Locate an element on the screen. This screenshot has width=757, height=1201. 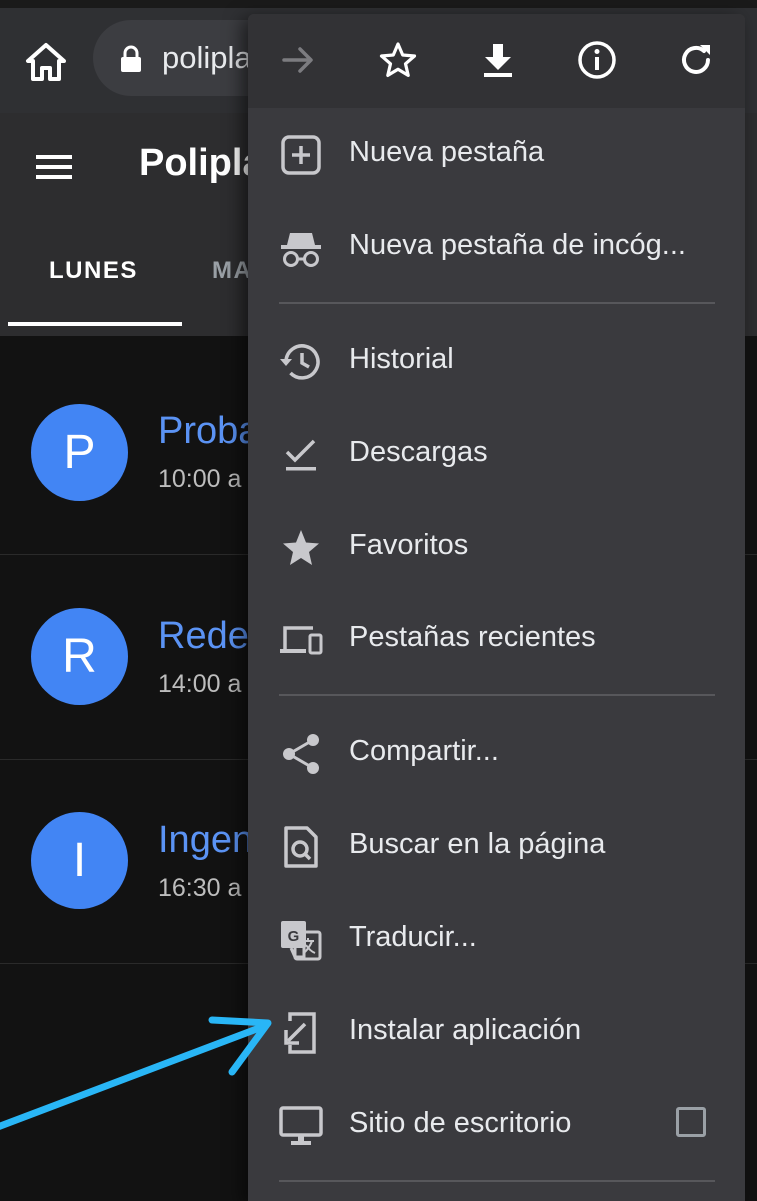
desktop-site-checkbox is located at coordinates (691, 1122).